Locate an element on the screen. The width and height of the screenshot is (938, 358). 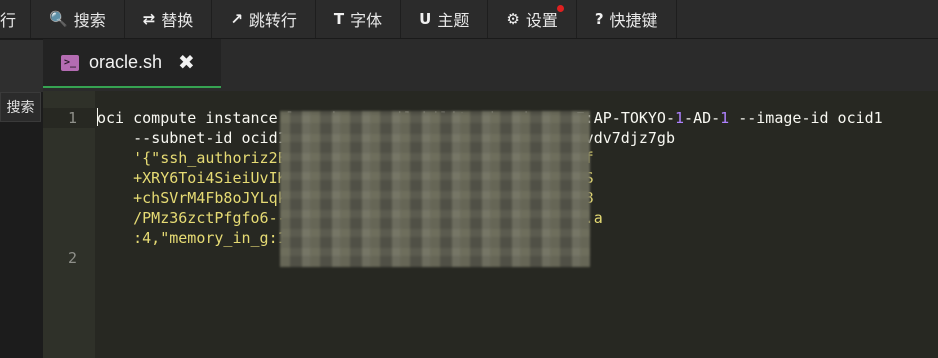
line-gutter: 1 2 is located at coordinates (69, 224).